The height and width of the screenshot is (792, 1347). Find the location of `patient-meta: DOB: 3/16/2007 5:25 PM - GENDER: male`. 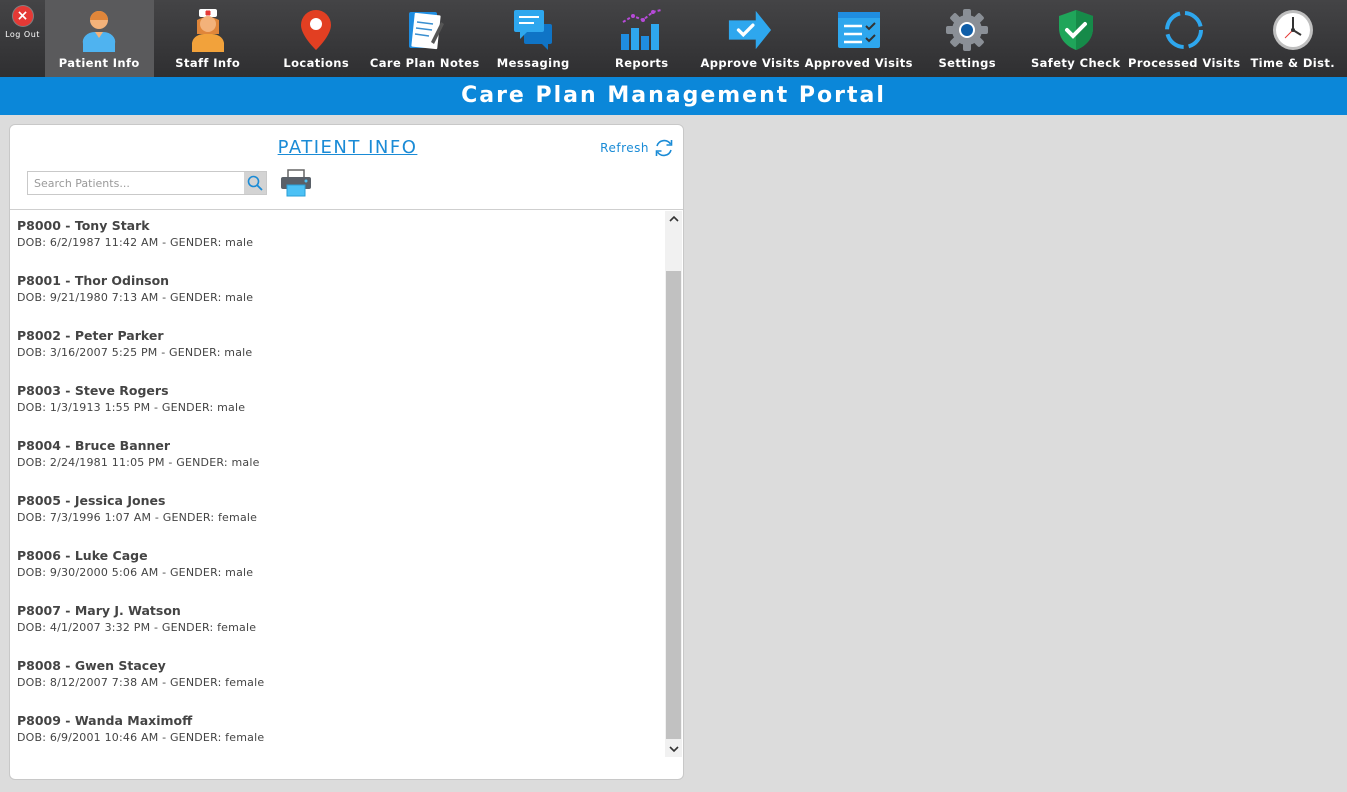

patient-meta: DOB: 3/16/2007 5:25 PM - GENDER: male is located at coordinates (135, 352).